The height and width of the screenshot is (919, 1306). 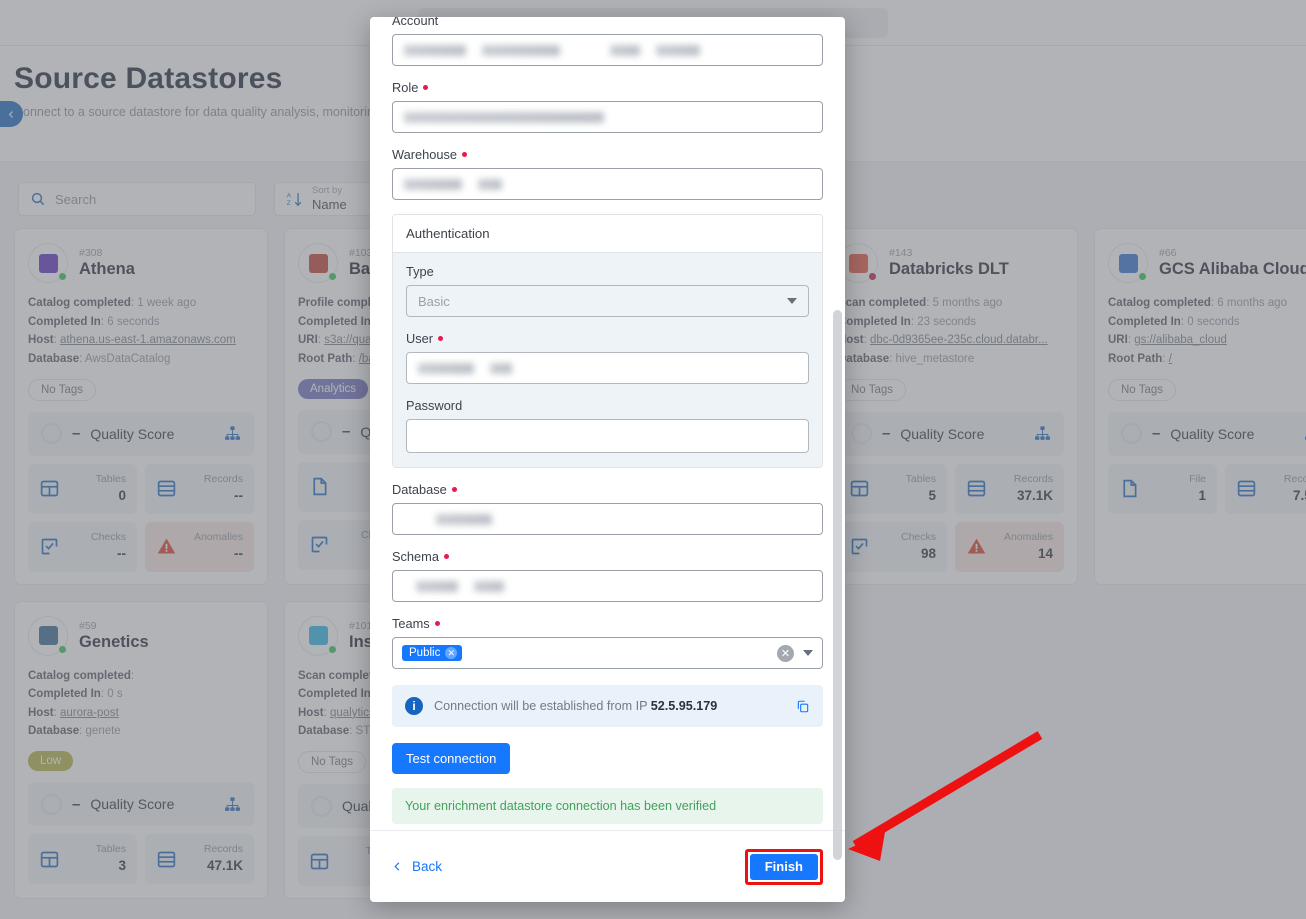 I want to click on auth-user-field: User, so click(x=607, y=357).